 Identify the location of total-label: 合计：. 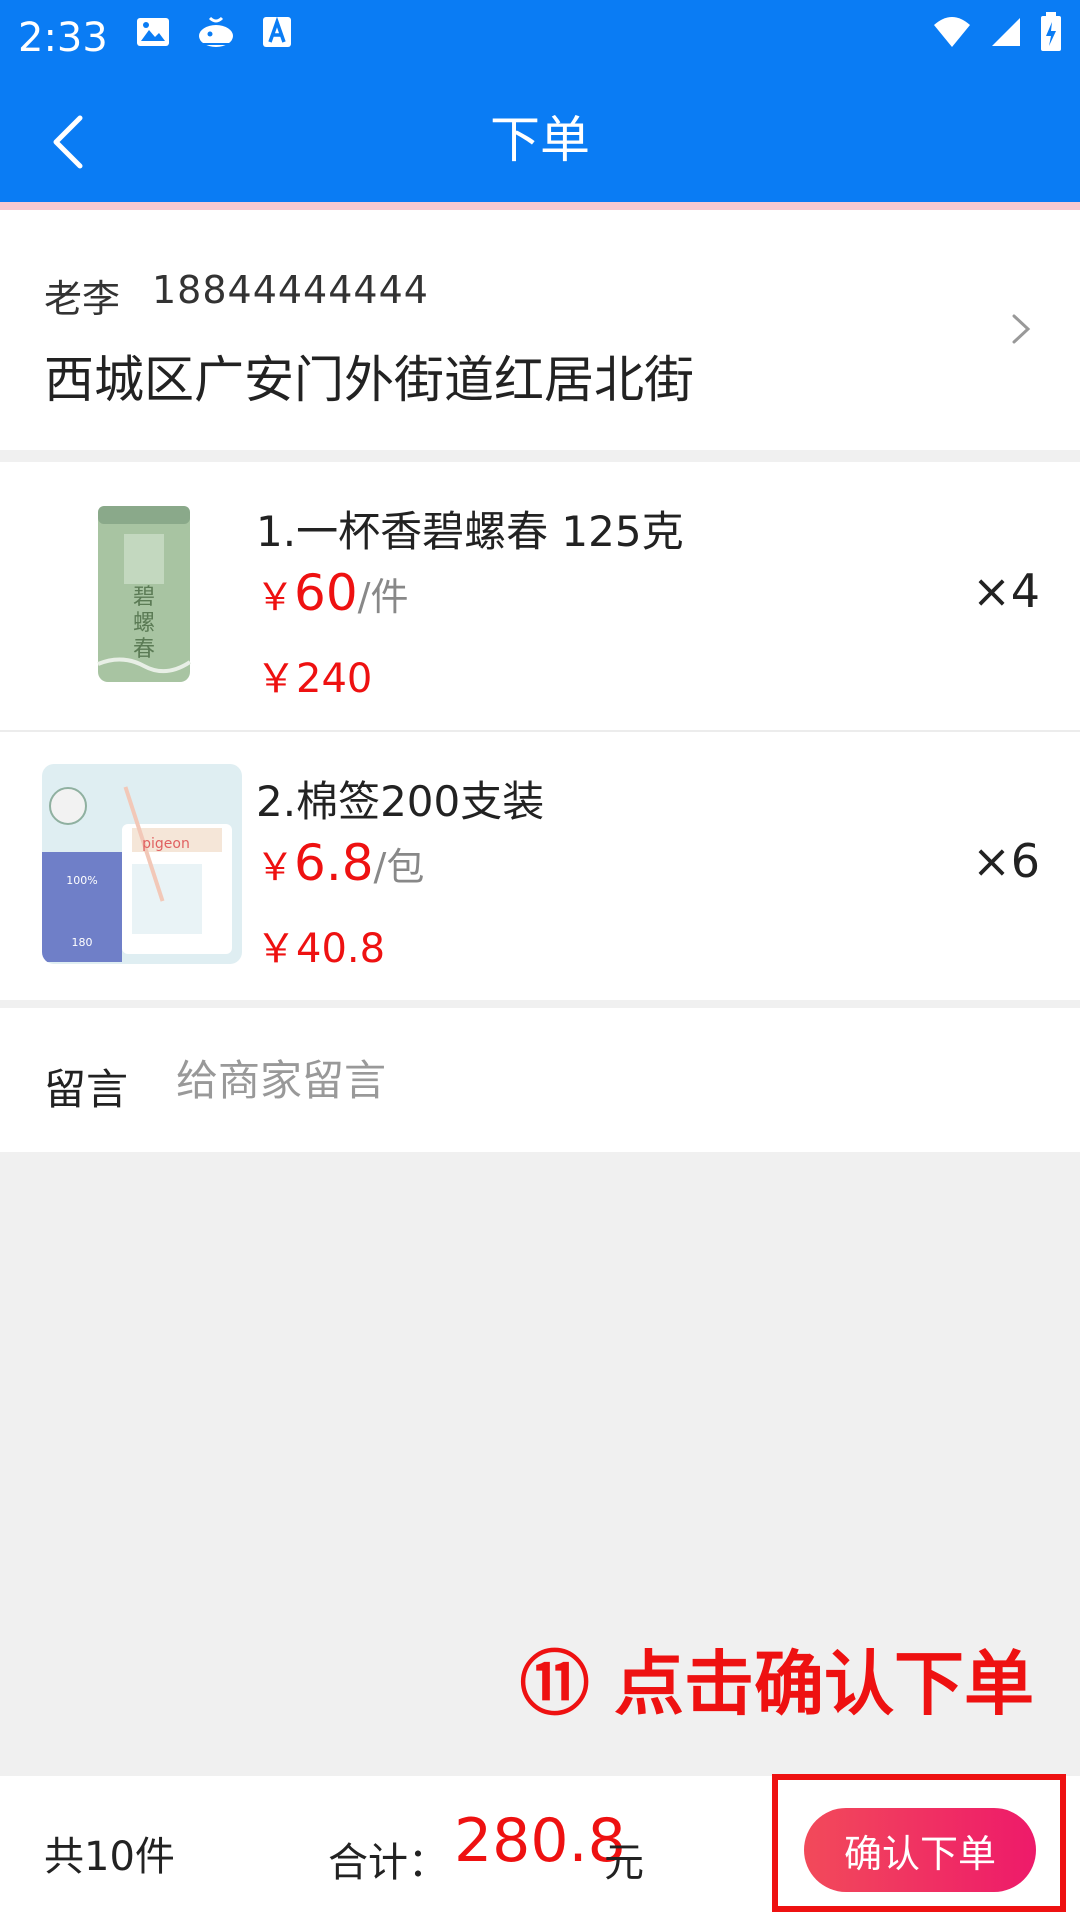
(388, 1863).